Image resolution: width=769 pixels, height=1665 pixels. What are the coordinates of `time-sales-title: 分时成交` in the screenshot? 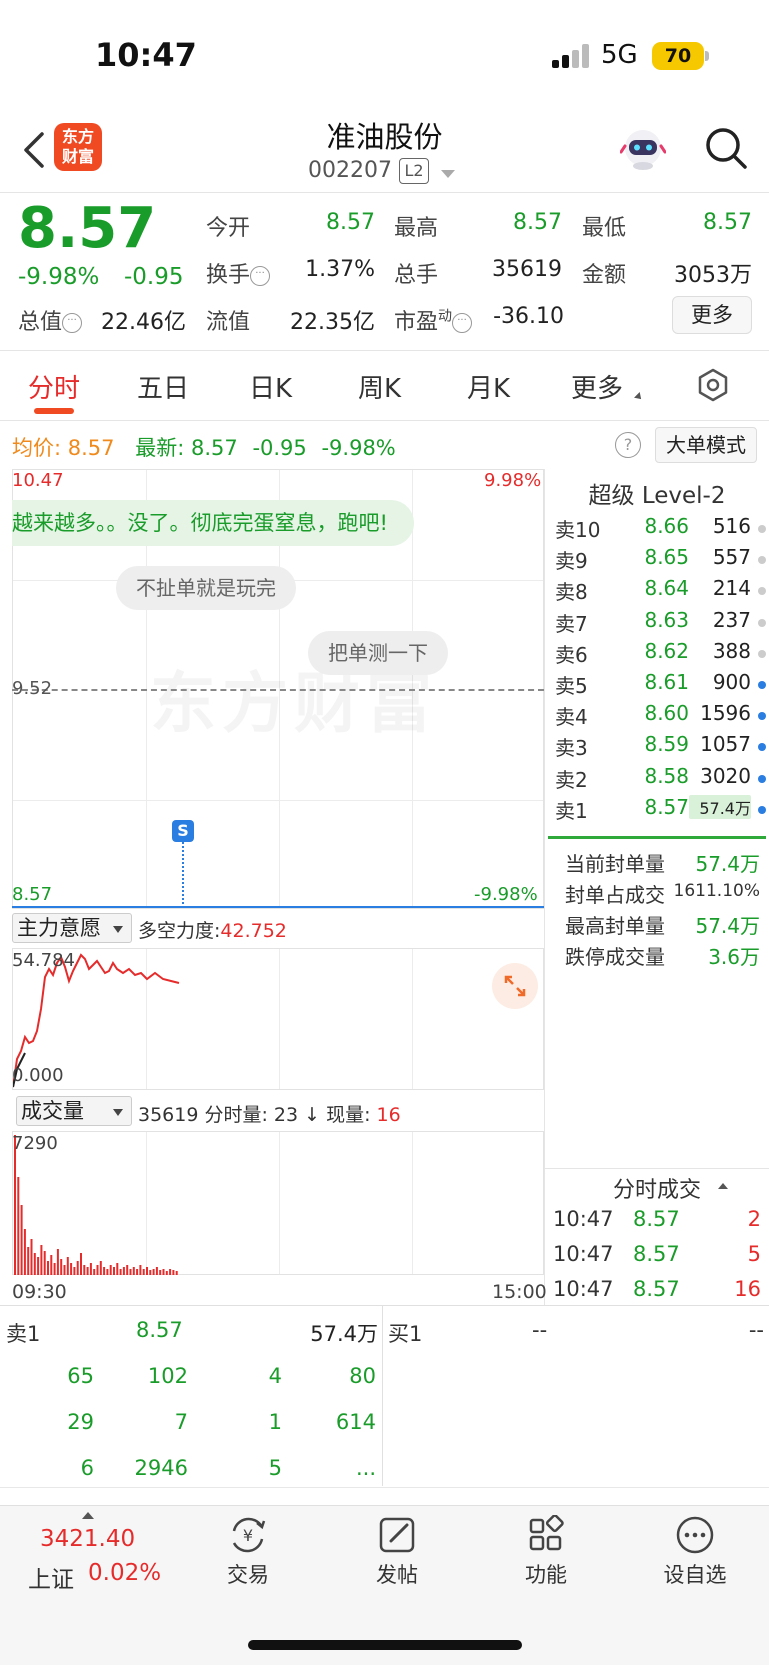 It's located at (657, 1188).